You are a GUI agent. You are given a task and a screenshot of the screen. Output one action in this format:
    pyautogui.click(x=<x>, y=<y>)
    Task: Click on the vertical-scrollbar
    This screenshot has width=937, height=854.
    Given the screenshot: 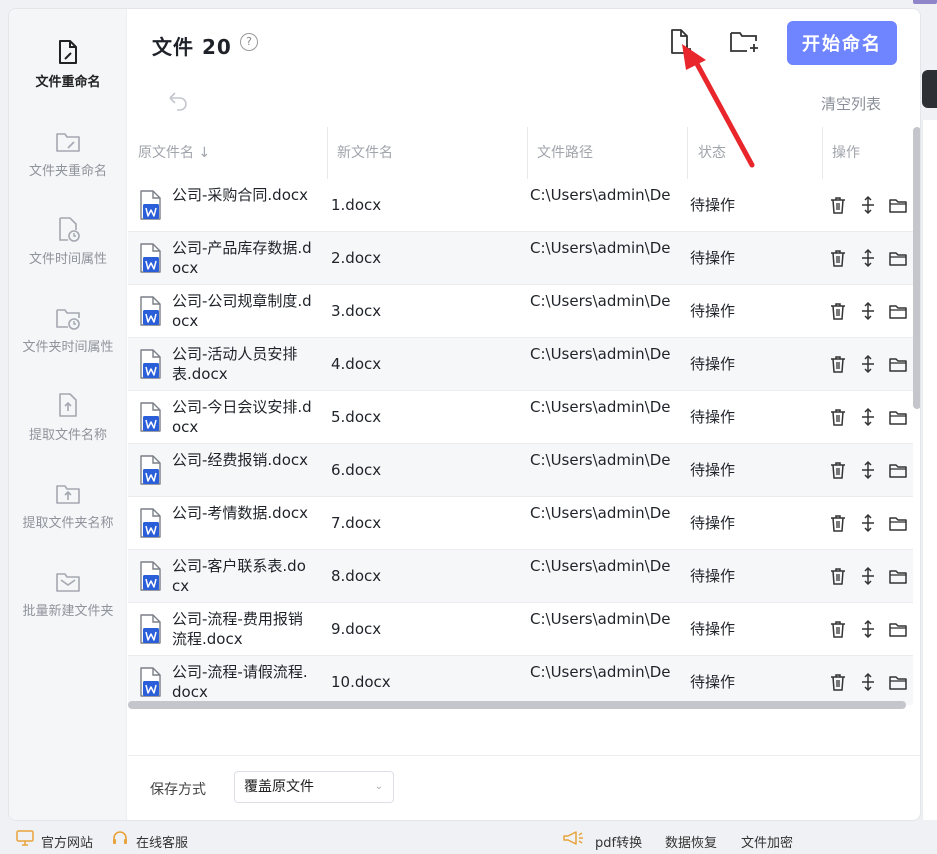 What is the action you would take?
    pyautogui.click(x=916, y=268)
    